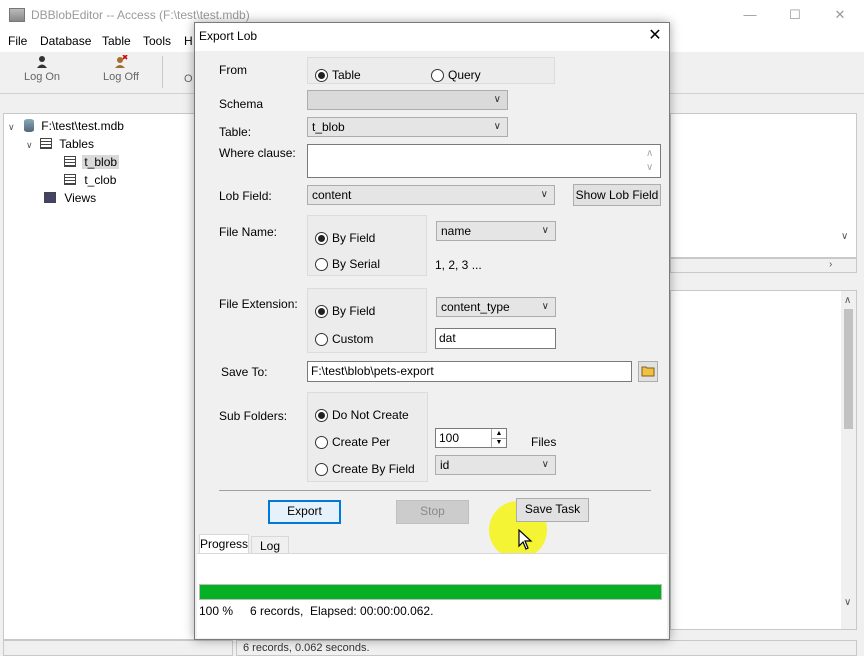 Image resolution: width=864 pixels, height=656 pixels. What do you see at coordinates (496, 231) in the screenshot?
I see `file-name-field-dropdown: name ∨` at bounding box center [496, 231].